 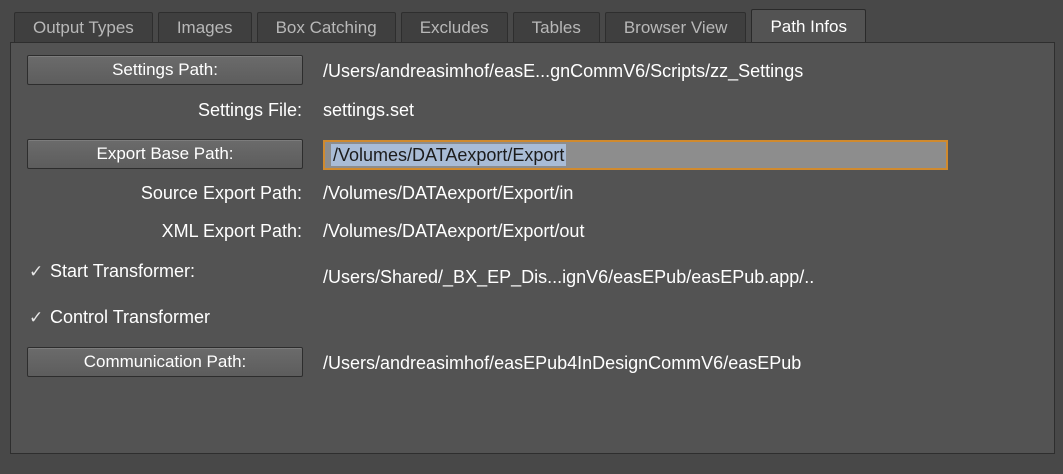 I want to click on tab-excludes: Excludes, so click(x=454, y=27).